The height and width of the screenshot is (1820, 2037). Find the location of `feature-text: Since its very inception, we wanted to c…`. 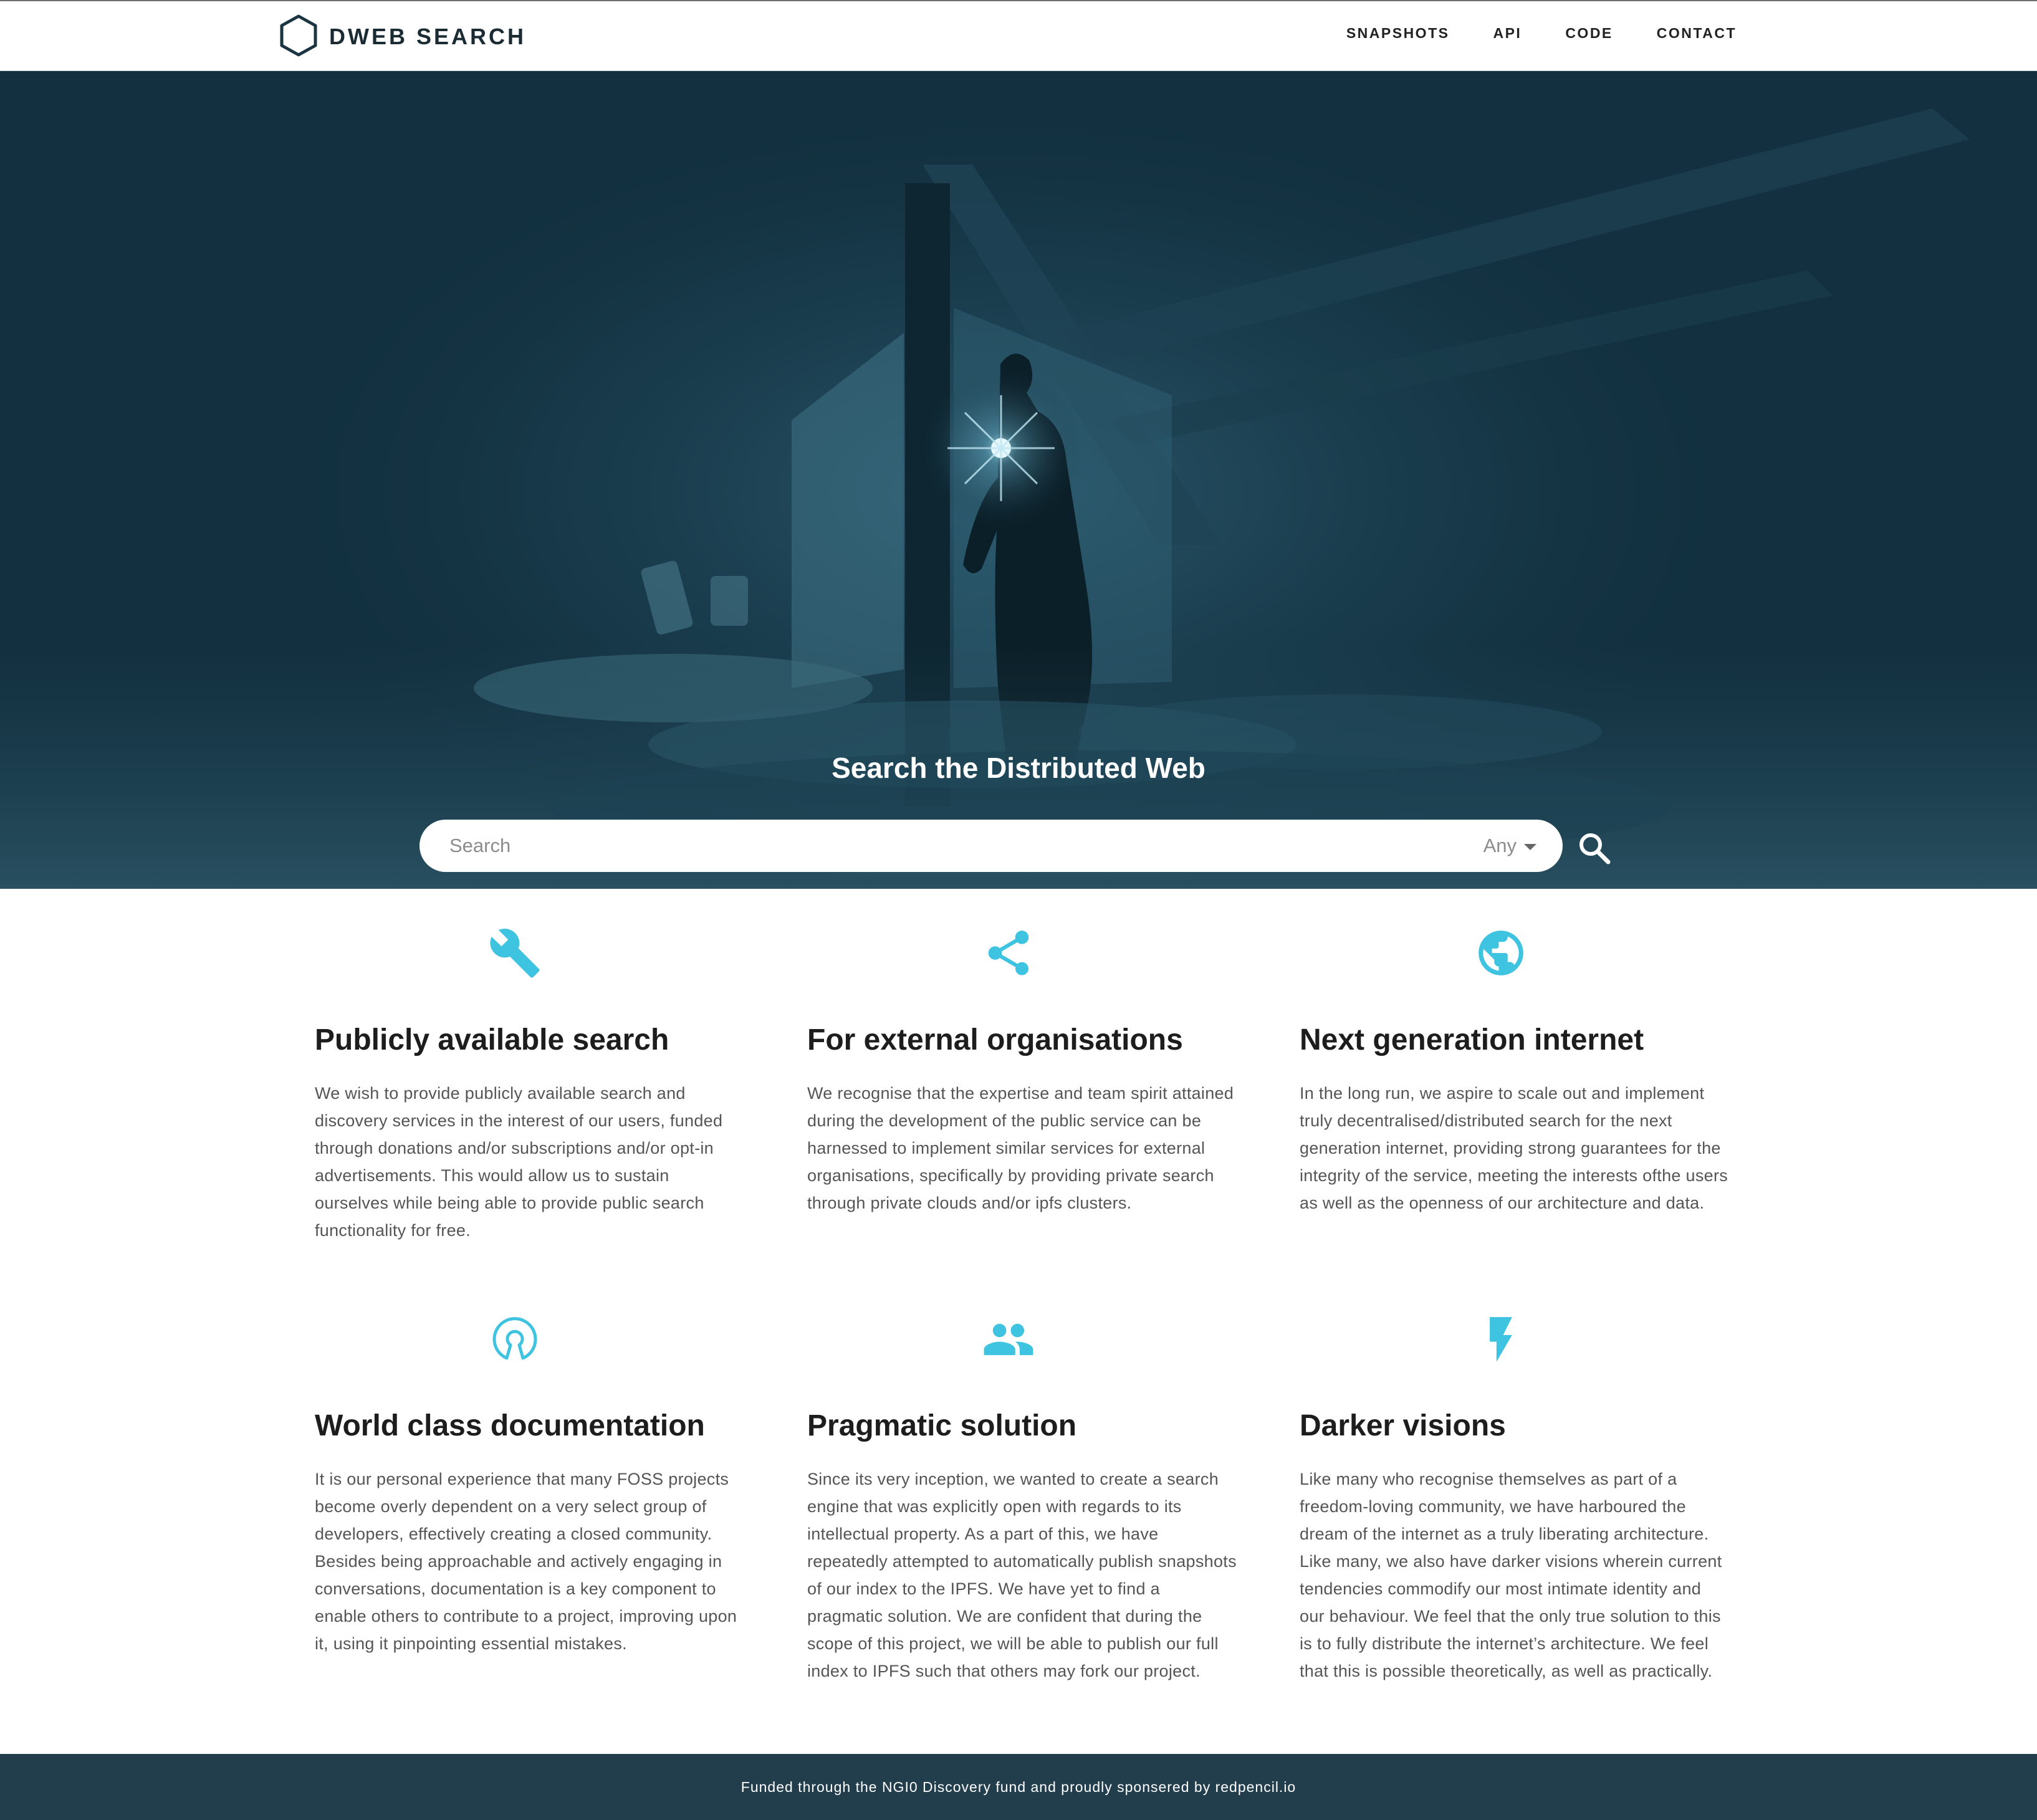

feature-text: Since its very inception, we wanted to c… is located at coordinates (1022, 1575).